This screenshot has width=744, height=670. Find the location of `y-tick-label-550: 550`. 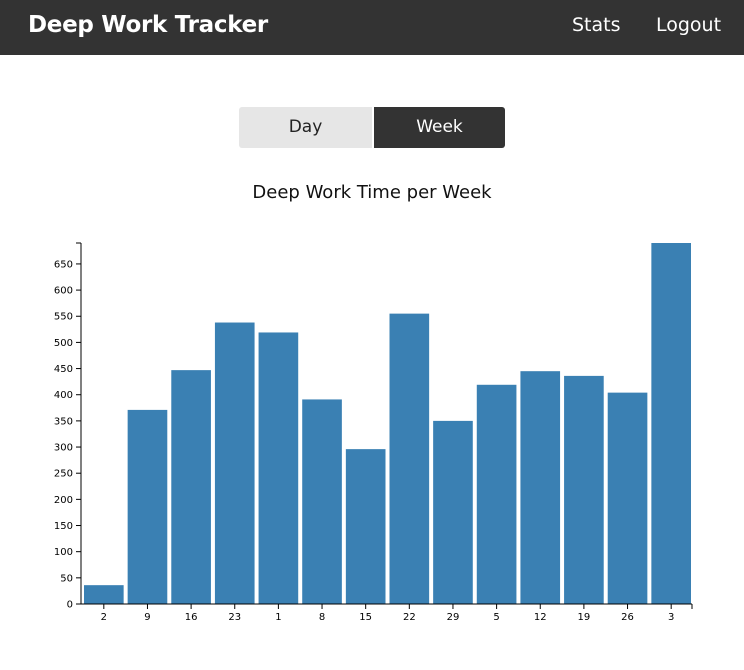

y-tick-label-550: 550 is located at coordinates (63, 317).